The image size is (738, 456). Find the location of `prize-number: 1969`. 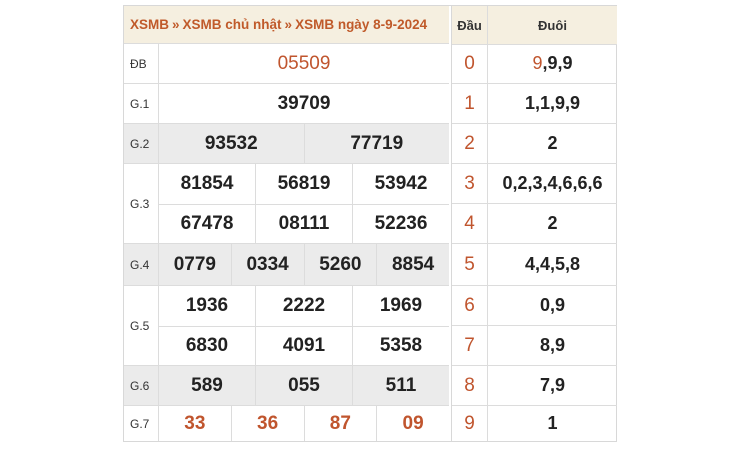

prize-number: 1969 is located at coordinates (401, 305).